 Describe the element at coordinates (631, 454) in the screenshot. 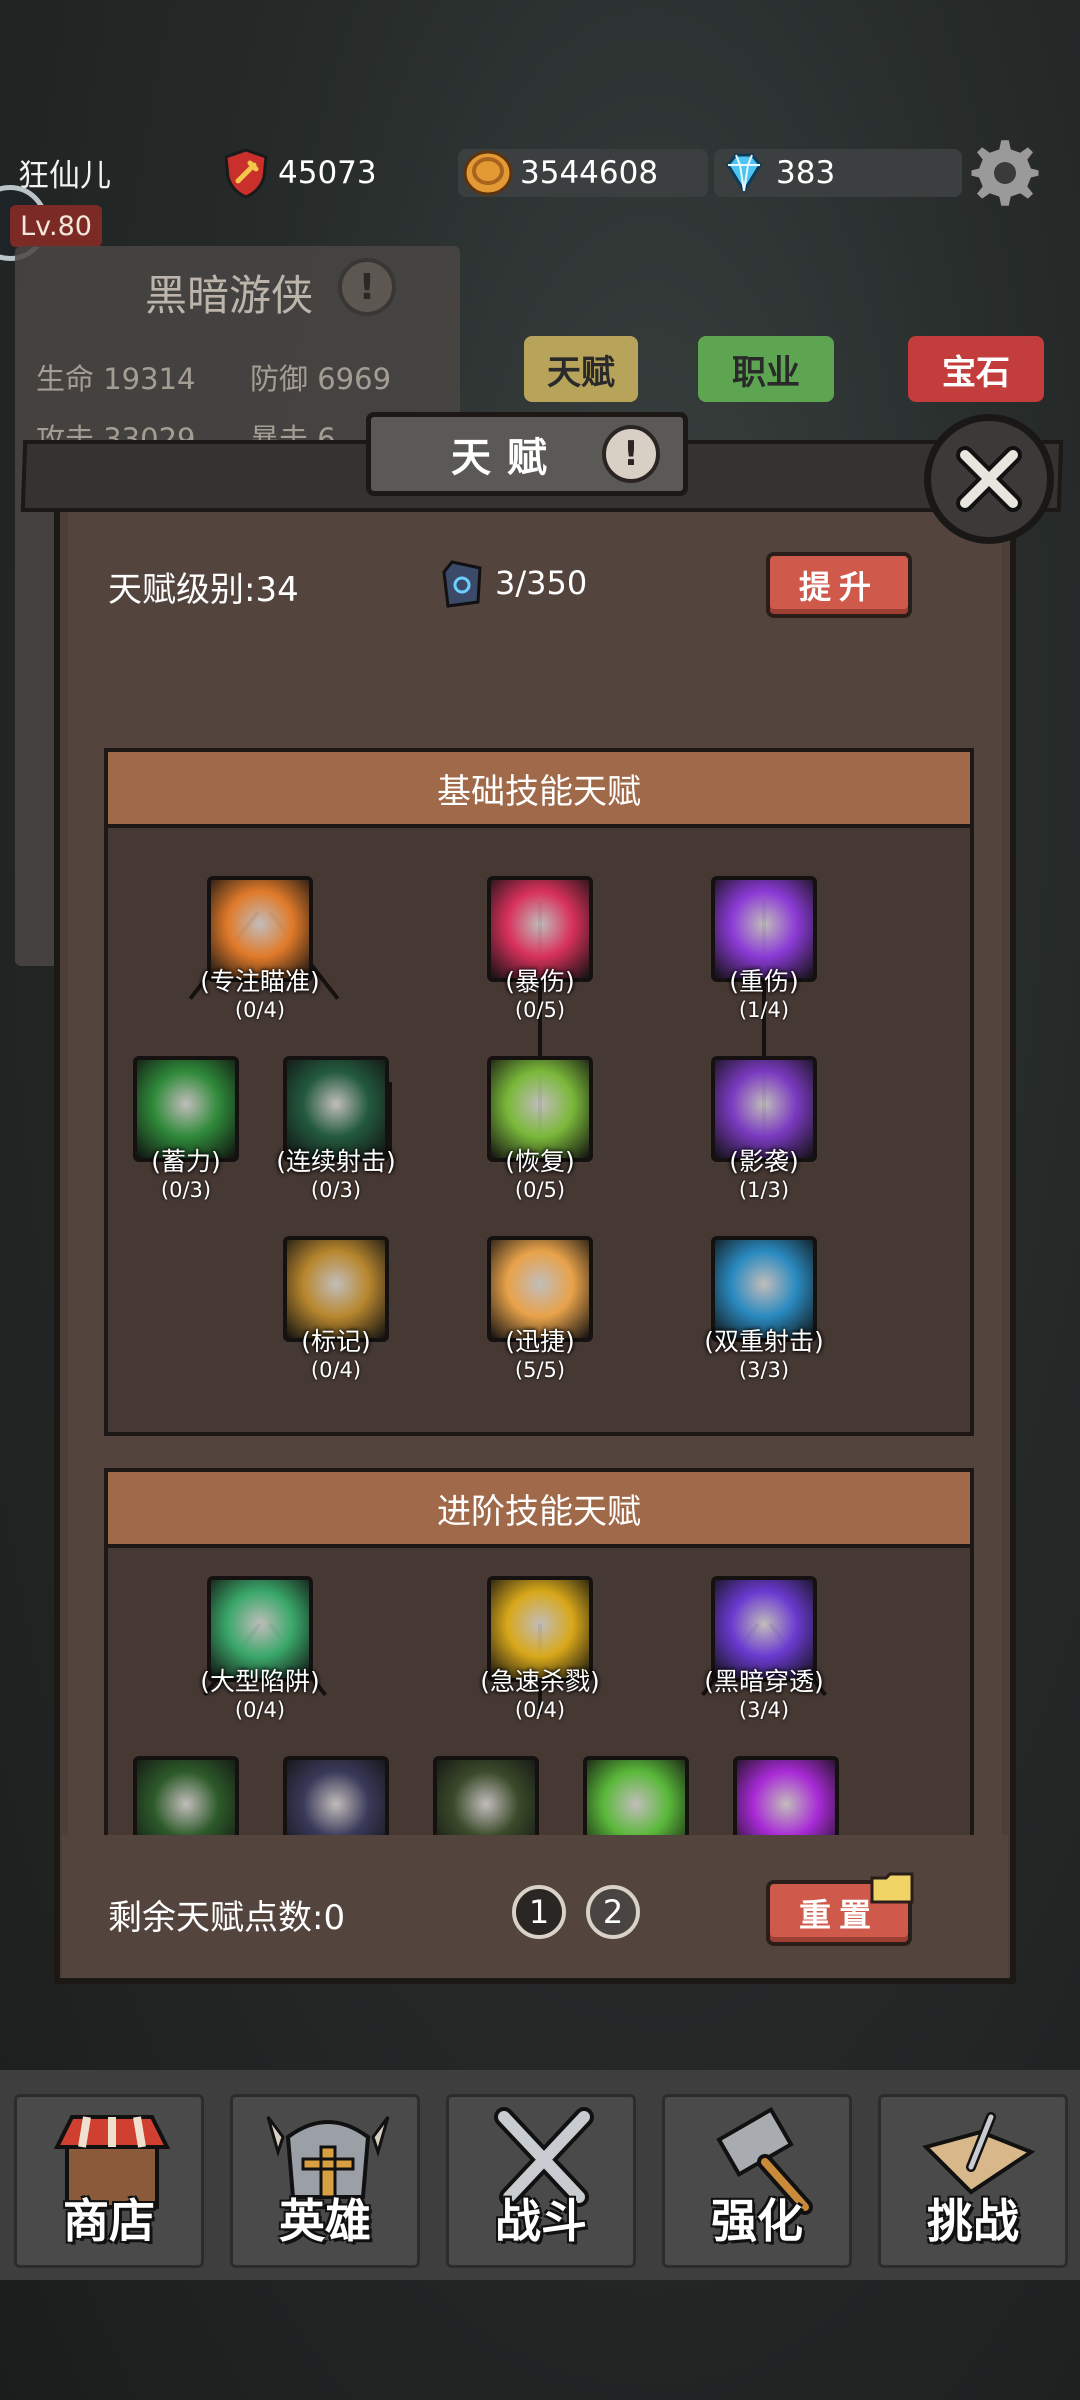

I see `talent-info-icon: !` at that location.